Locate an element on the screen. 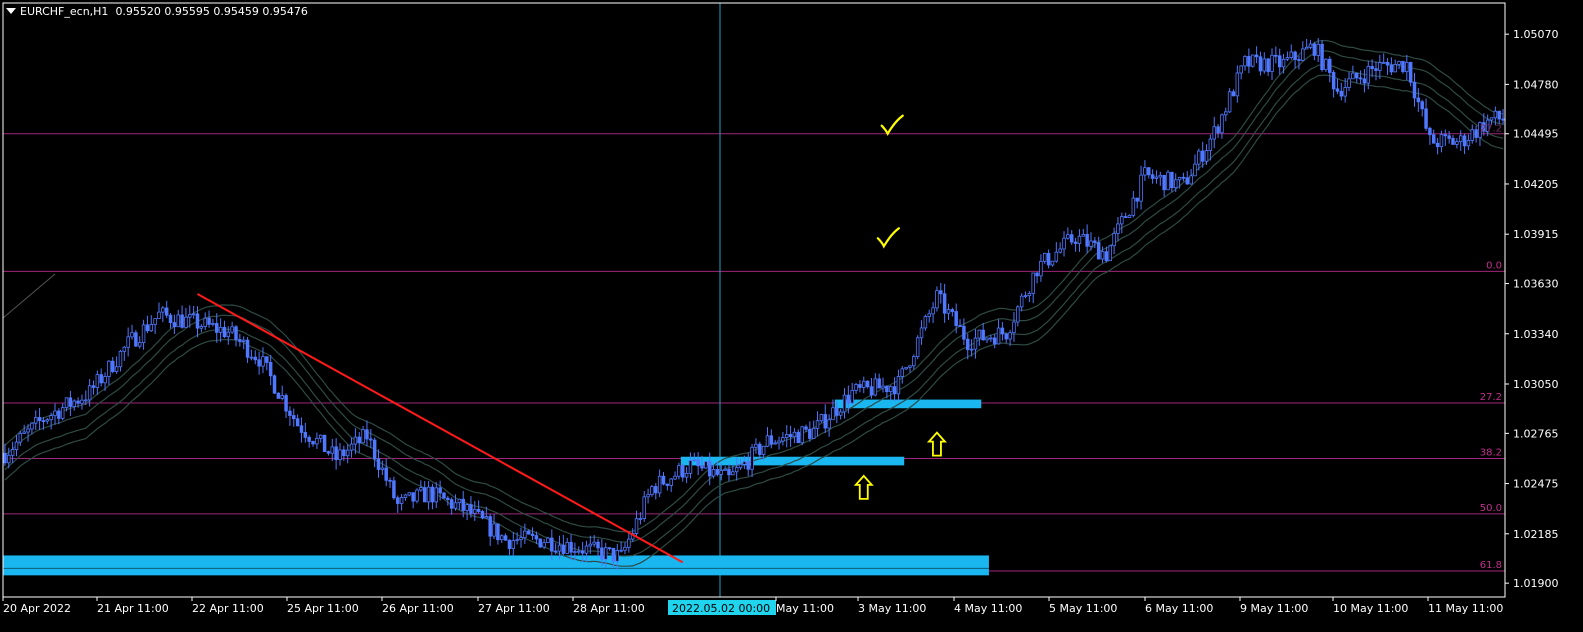  x-axis-tick-label: 21 Apr 11:00 is located at coordinates (133, 608).